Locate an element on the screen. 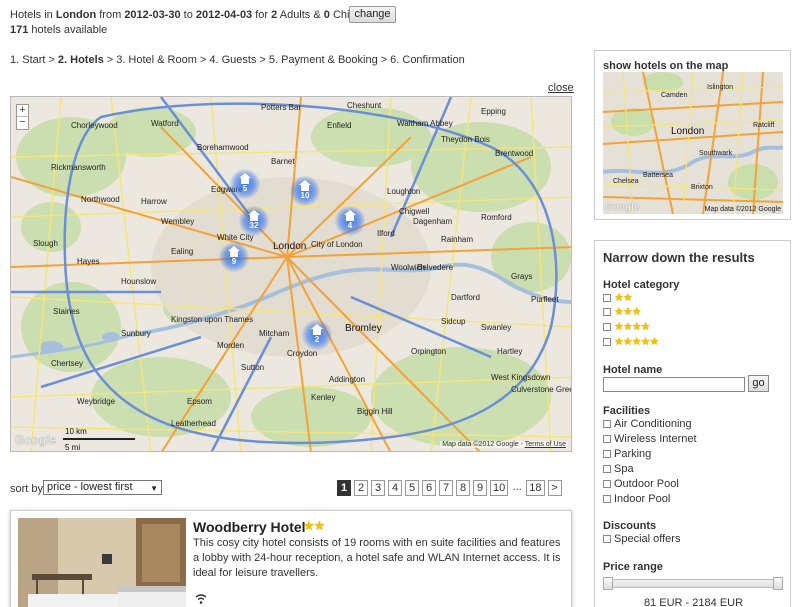 The image size is (800, 607). page-6: 6 is located at coordinates (429, 488).